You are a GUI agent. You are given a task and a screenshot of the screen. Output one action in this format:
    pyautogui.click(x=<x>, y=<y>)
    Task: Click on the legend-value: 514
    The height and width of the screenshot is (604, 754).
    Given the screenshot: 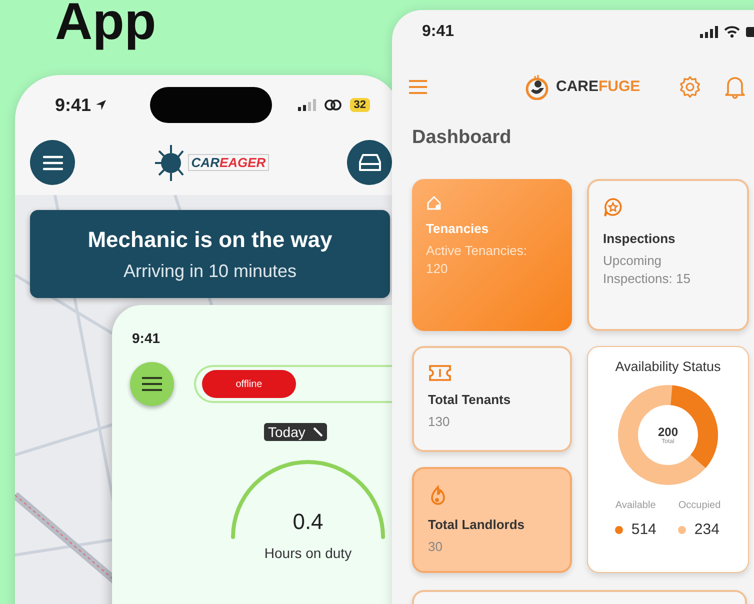 What is the action you would take?
    pyautogui.click(x=643, y=529)
    